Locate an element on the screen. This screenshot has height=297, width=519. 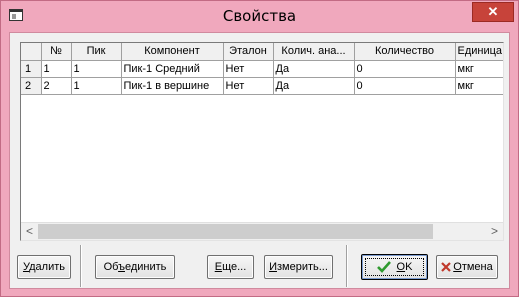
horizontal-scrollbar: < > is located at coordinates (262, 231).